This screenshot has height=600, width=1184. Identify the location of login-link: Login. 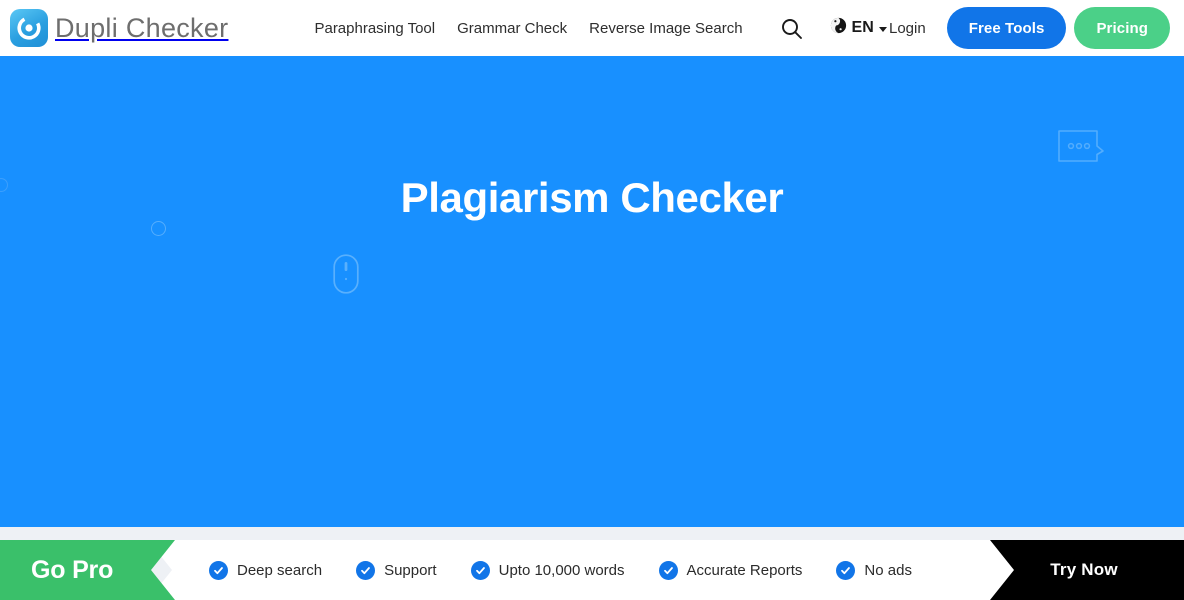
(907, 28).